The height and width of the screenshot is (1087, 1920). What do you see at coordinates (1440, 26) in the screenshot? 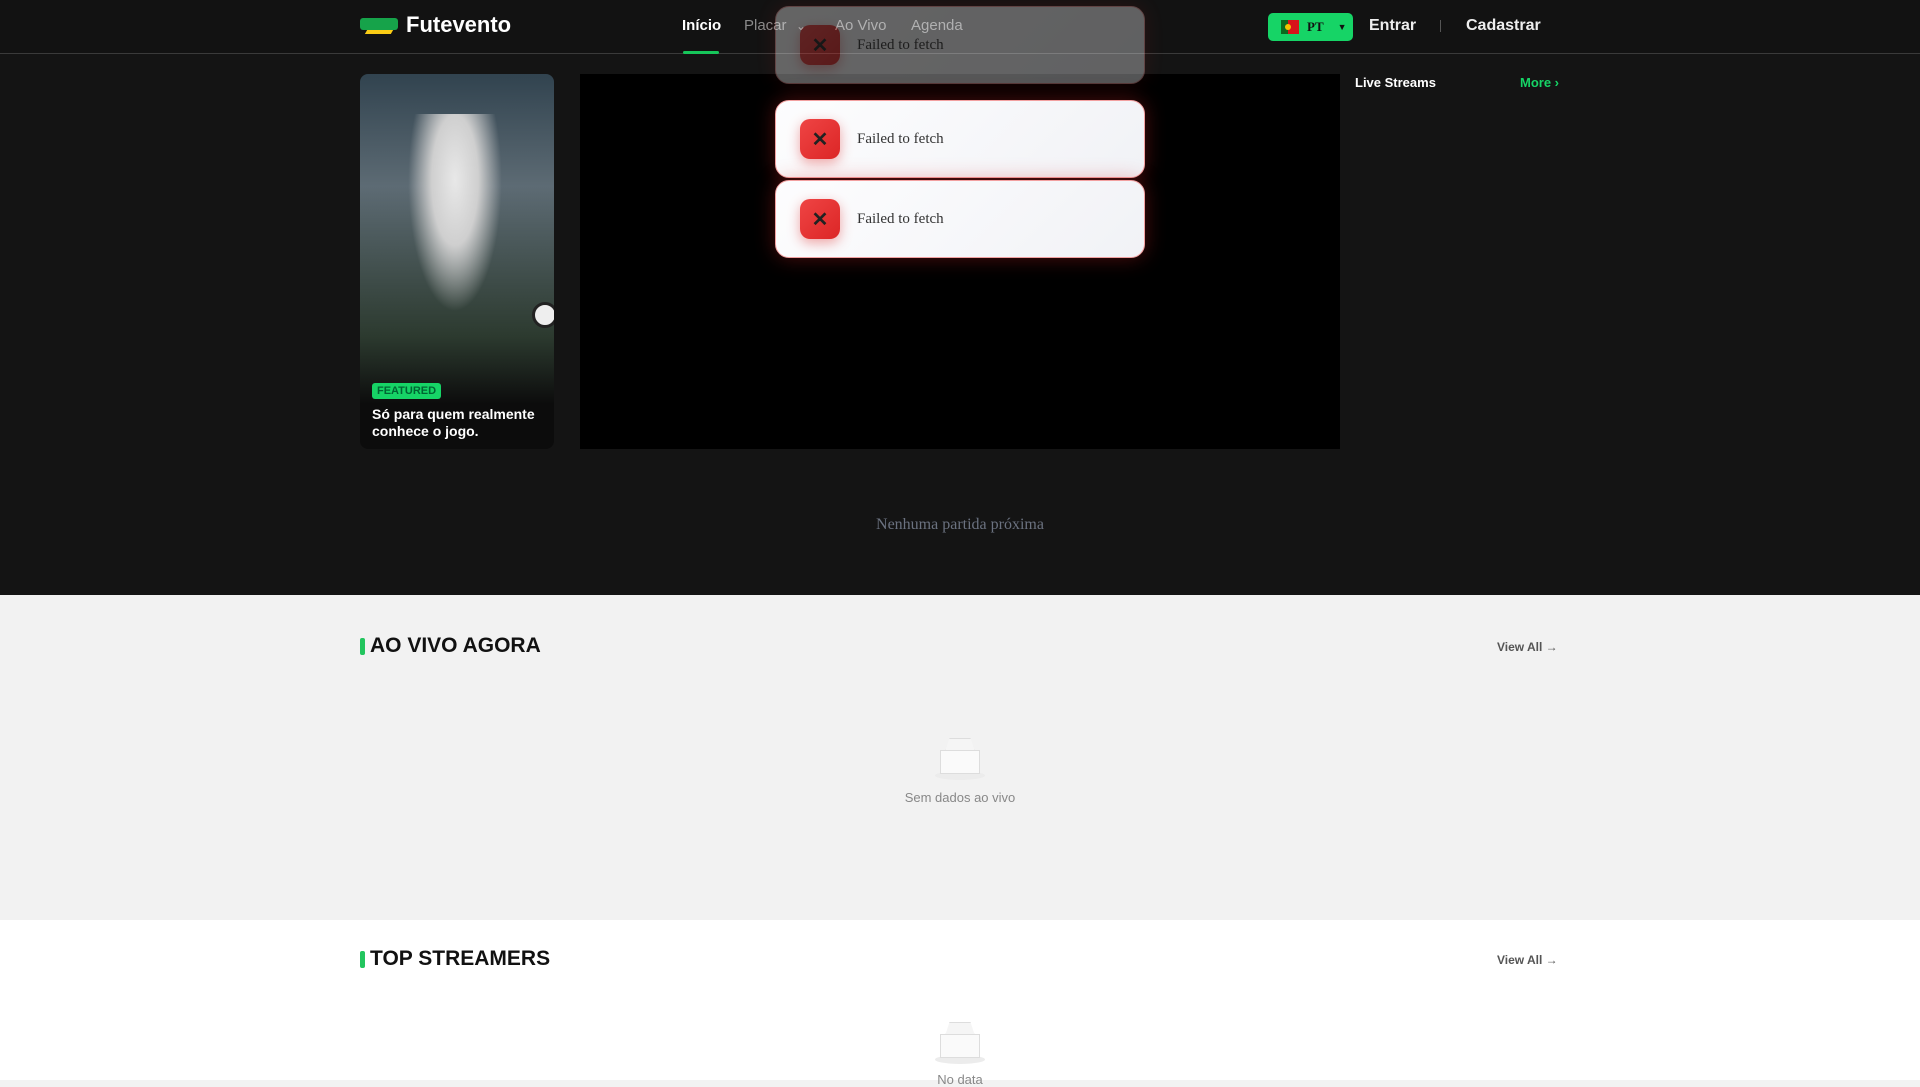
I see `divider` at bounding box center [1440, 26].